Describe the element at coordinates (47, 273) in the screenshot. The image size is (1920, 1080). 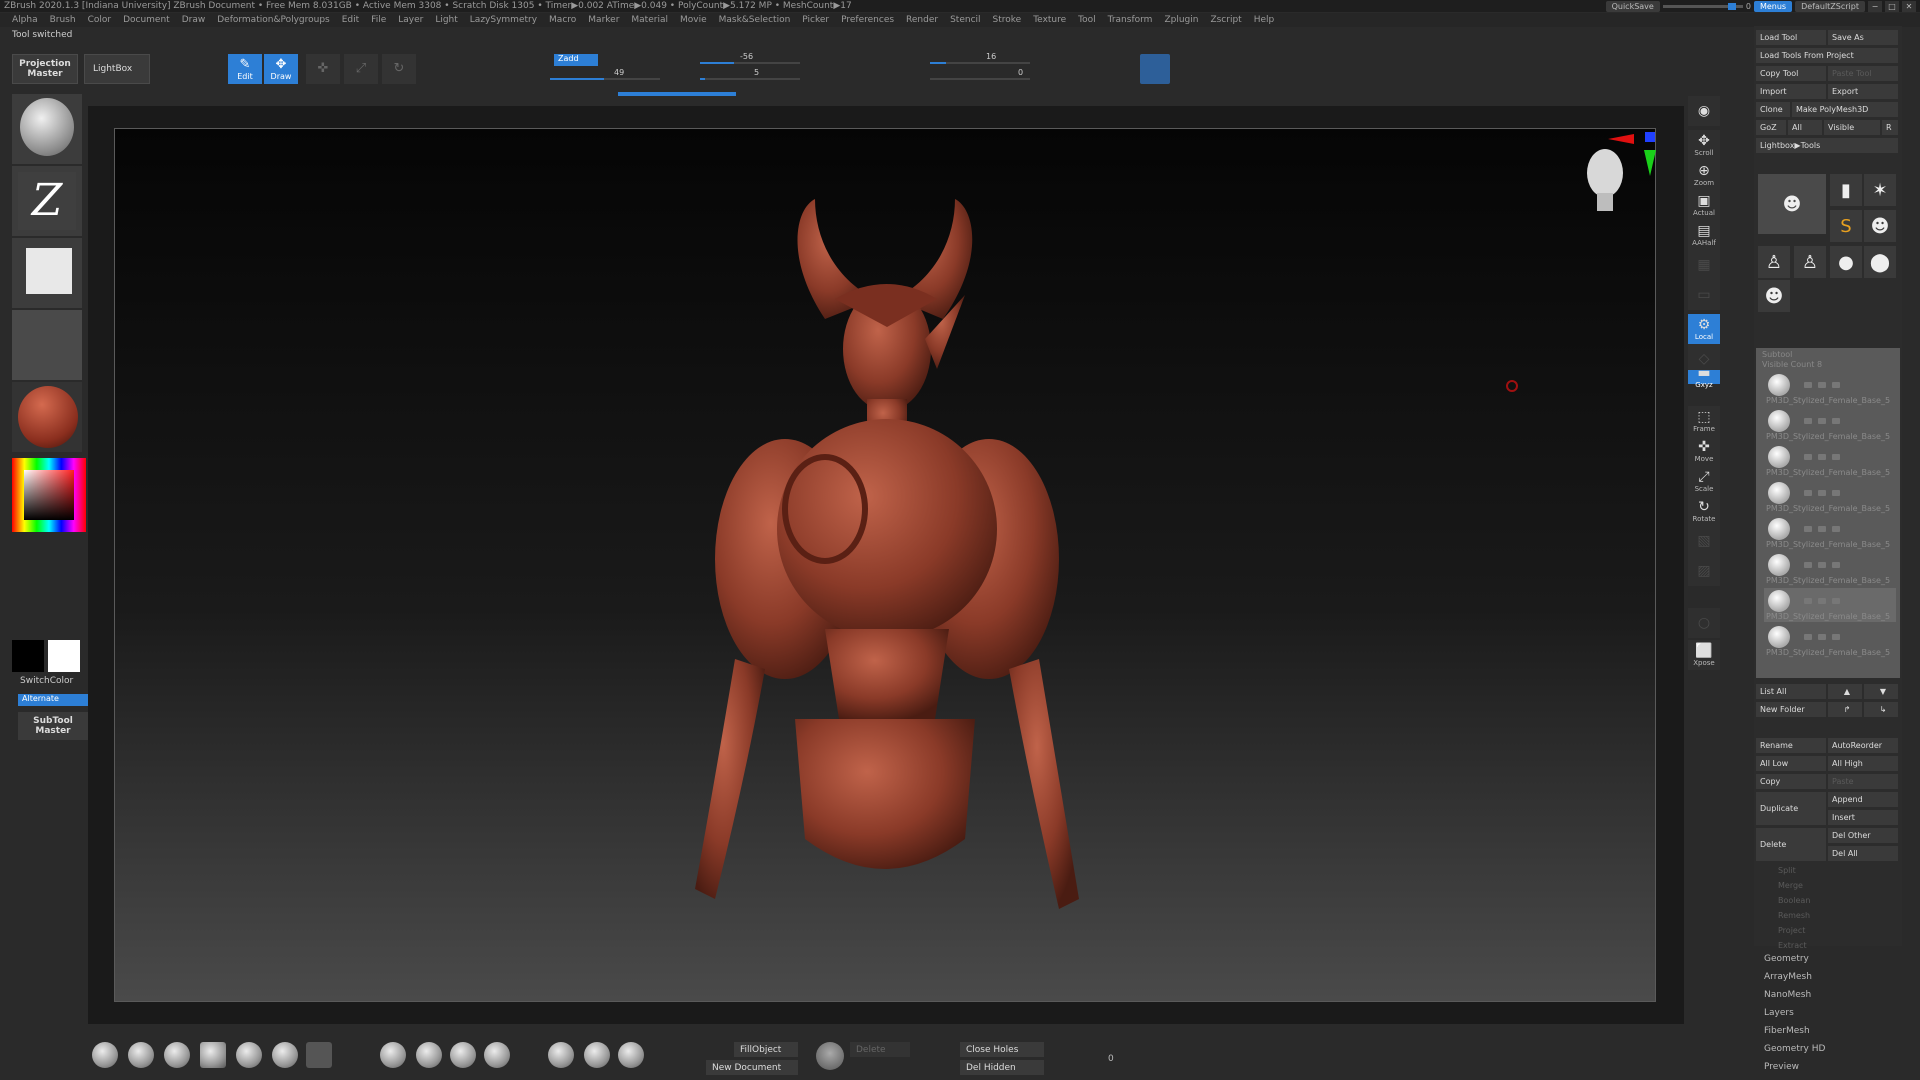
I see `alpha-selector` at that location.